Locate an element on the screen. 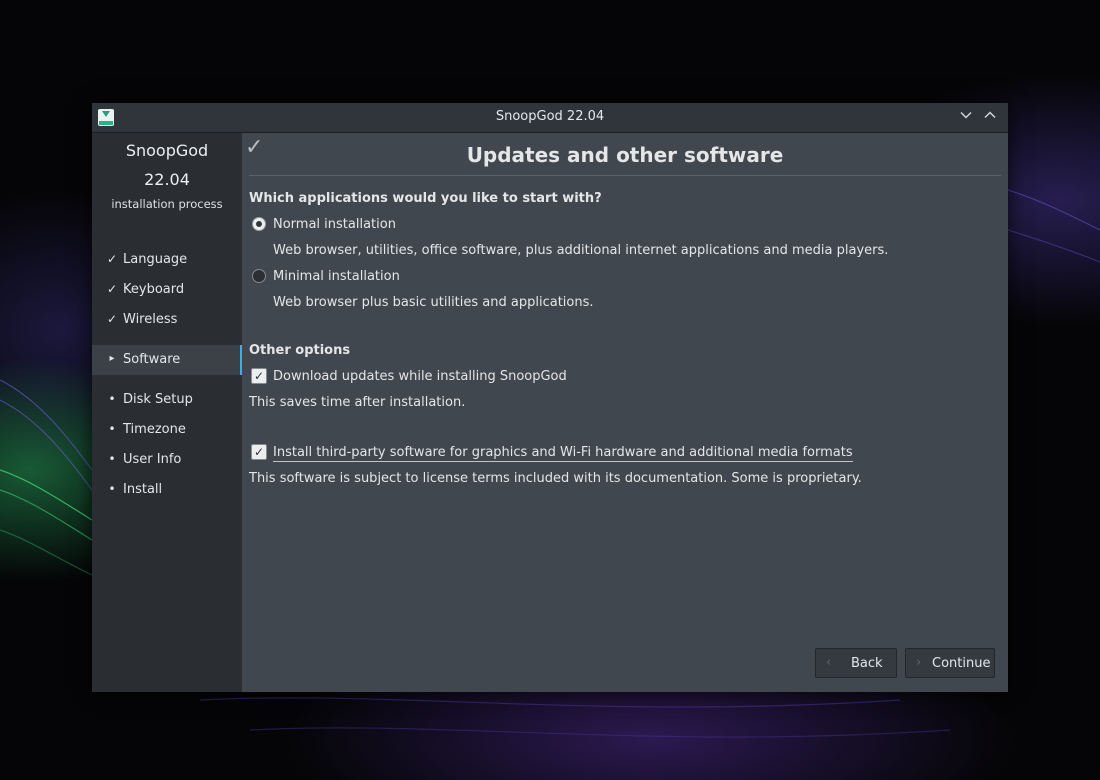 This screenshot has width=1100, height=780. step-timezone: • Timezone is located at coordinates (167, 430).